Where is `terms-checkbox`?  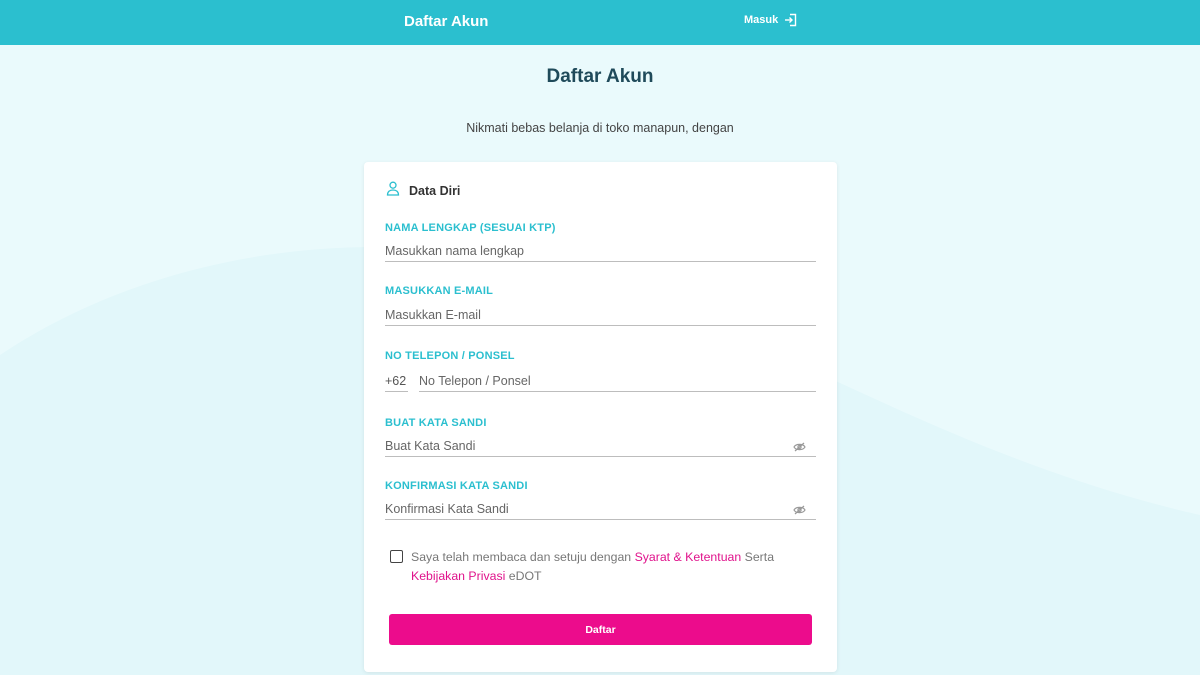 terms-checkbox is located at coordinates (396, 556).